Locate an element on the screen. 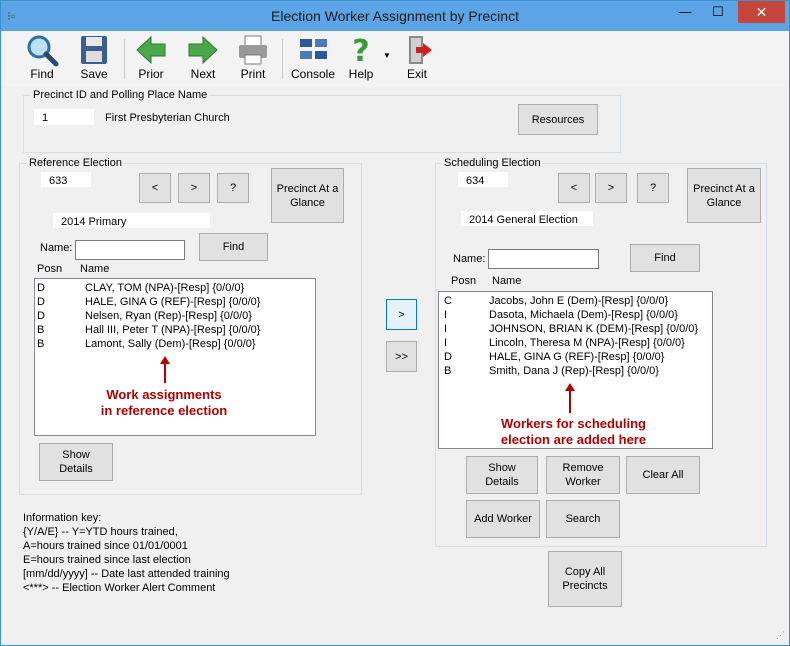 This screenshot has height=646, width=790. help-dropdown-arrow-icon: ▼ is located at coordinates (387, 55).